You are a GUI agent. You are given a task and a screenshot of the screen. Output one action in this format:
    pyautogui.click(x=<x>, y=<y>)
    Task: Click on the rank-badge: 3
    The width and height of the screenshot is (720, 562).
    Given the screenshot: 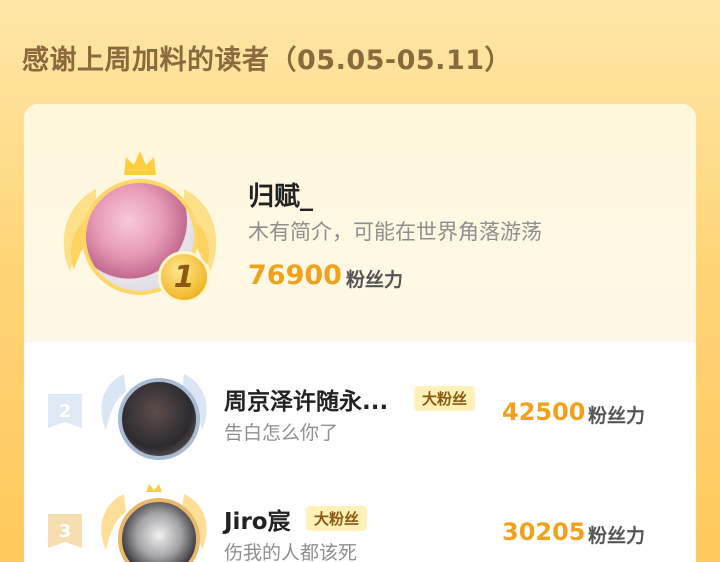 What is the action you would take?
    pyautogui.click(x=65, y=531)
    